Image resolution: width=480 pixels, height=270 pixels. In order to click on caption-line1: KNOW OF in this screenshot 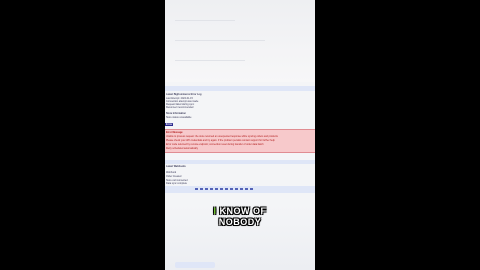, I will do `click(243, 211)`.